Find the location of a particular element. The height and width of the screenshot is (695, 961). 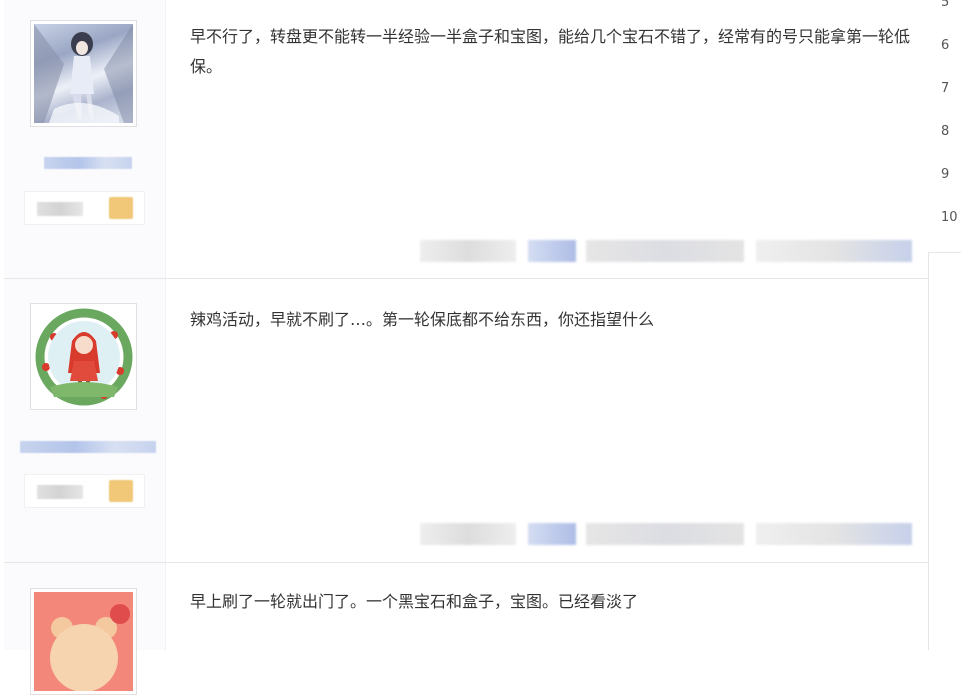

page-number: 9 is located at coordinates (951, 174).